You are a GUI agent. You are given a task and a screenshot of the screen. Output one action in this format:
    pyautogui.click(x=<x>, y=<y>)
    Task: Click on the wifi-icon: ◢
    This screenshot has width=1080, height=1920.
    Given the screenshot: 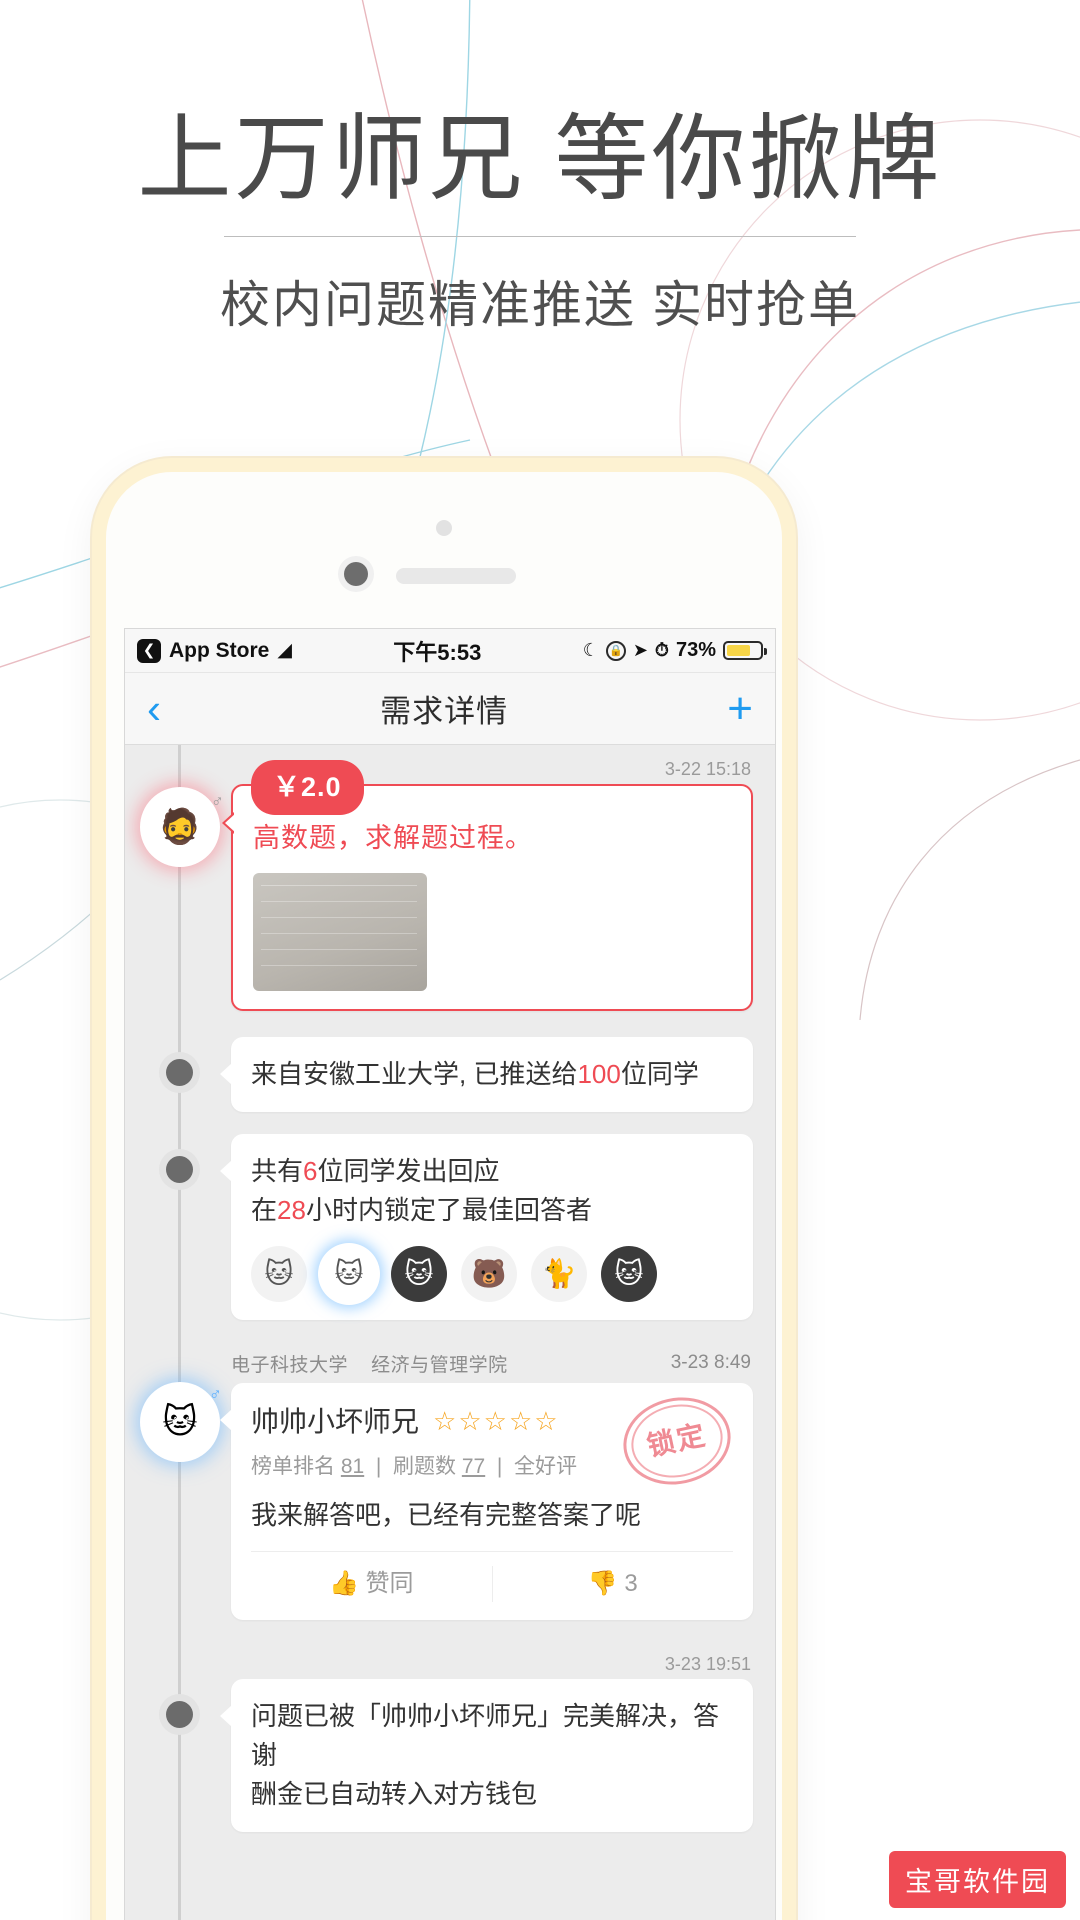 What is the action you would take?
    pyautogui.click(x=284, y=650)
    